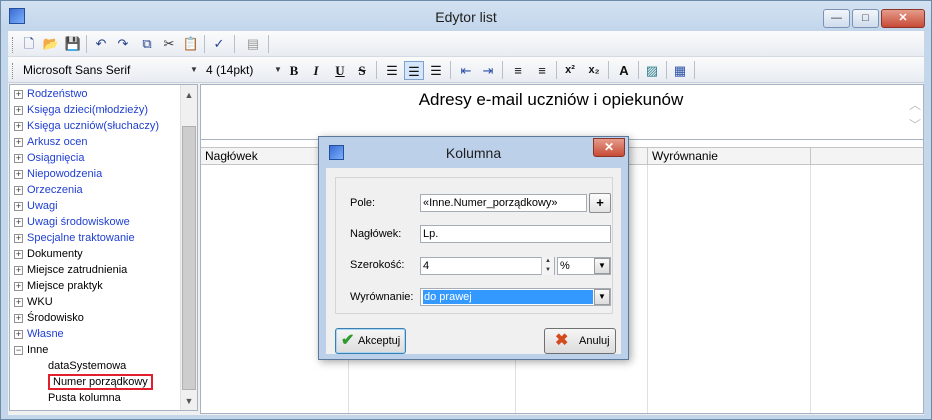 This screenshot has height=420, width=932. Describe the element at coordinates (58, 286) in the screenshot. I see `tree-item: + Miejsce praktyk` at that location.